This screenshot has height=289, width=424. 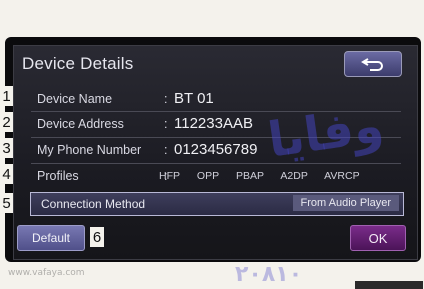 What do you see at coordinates (6, 122) in the screenshot?
I see `callout-number: 2` at bounding box center [6, 122].